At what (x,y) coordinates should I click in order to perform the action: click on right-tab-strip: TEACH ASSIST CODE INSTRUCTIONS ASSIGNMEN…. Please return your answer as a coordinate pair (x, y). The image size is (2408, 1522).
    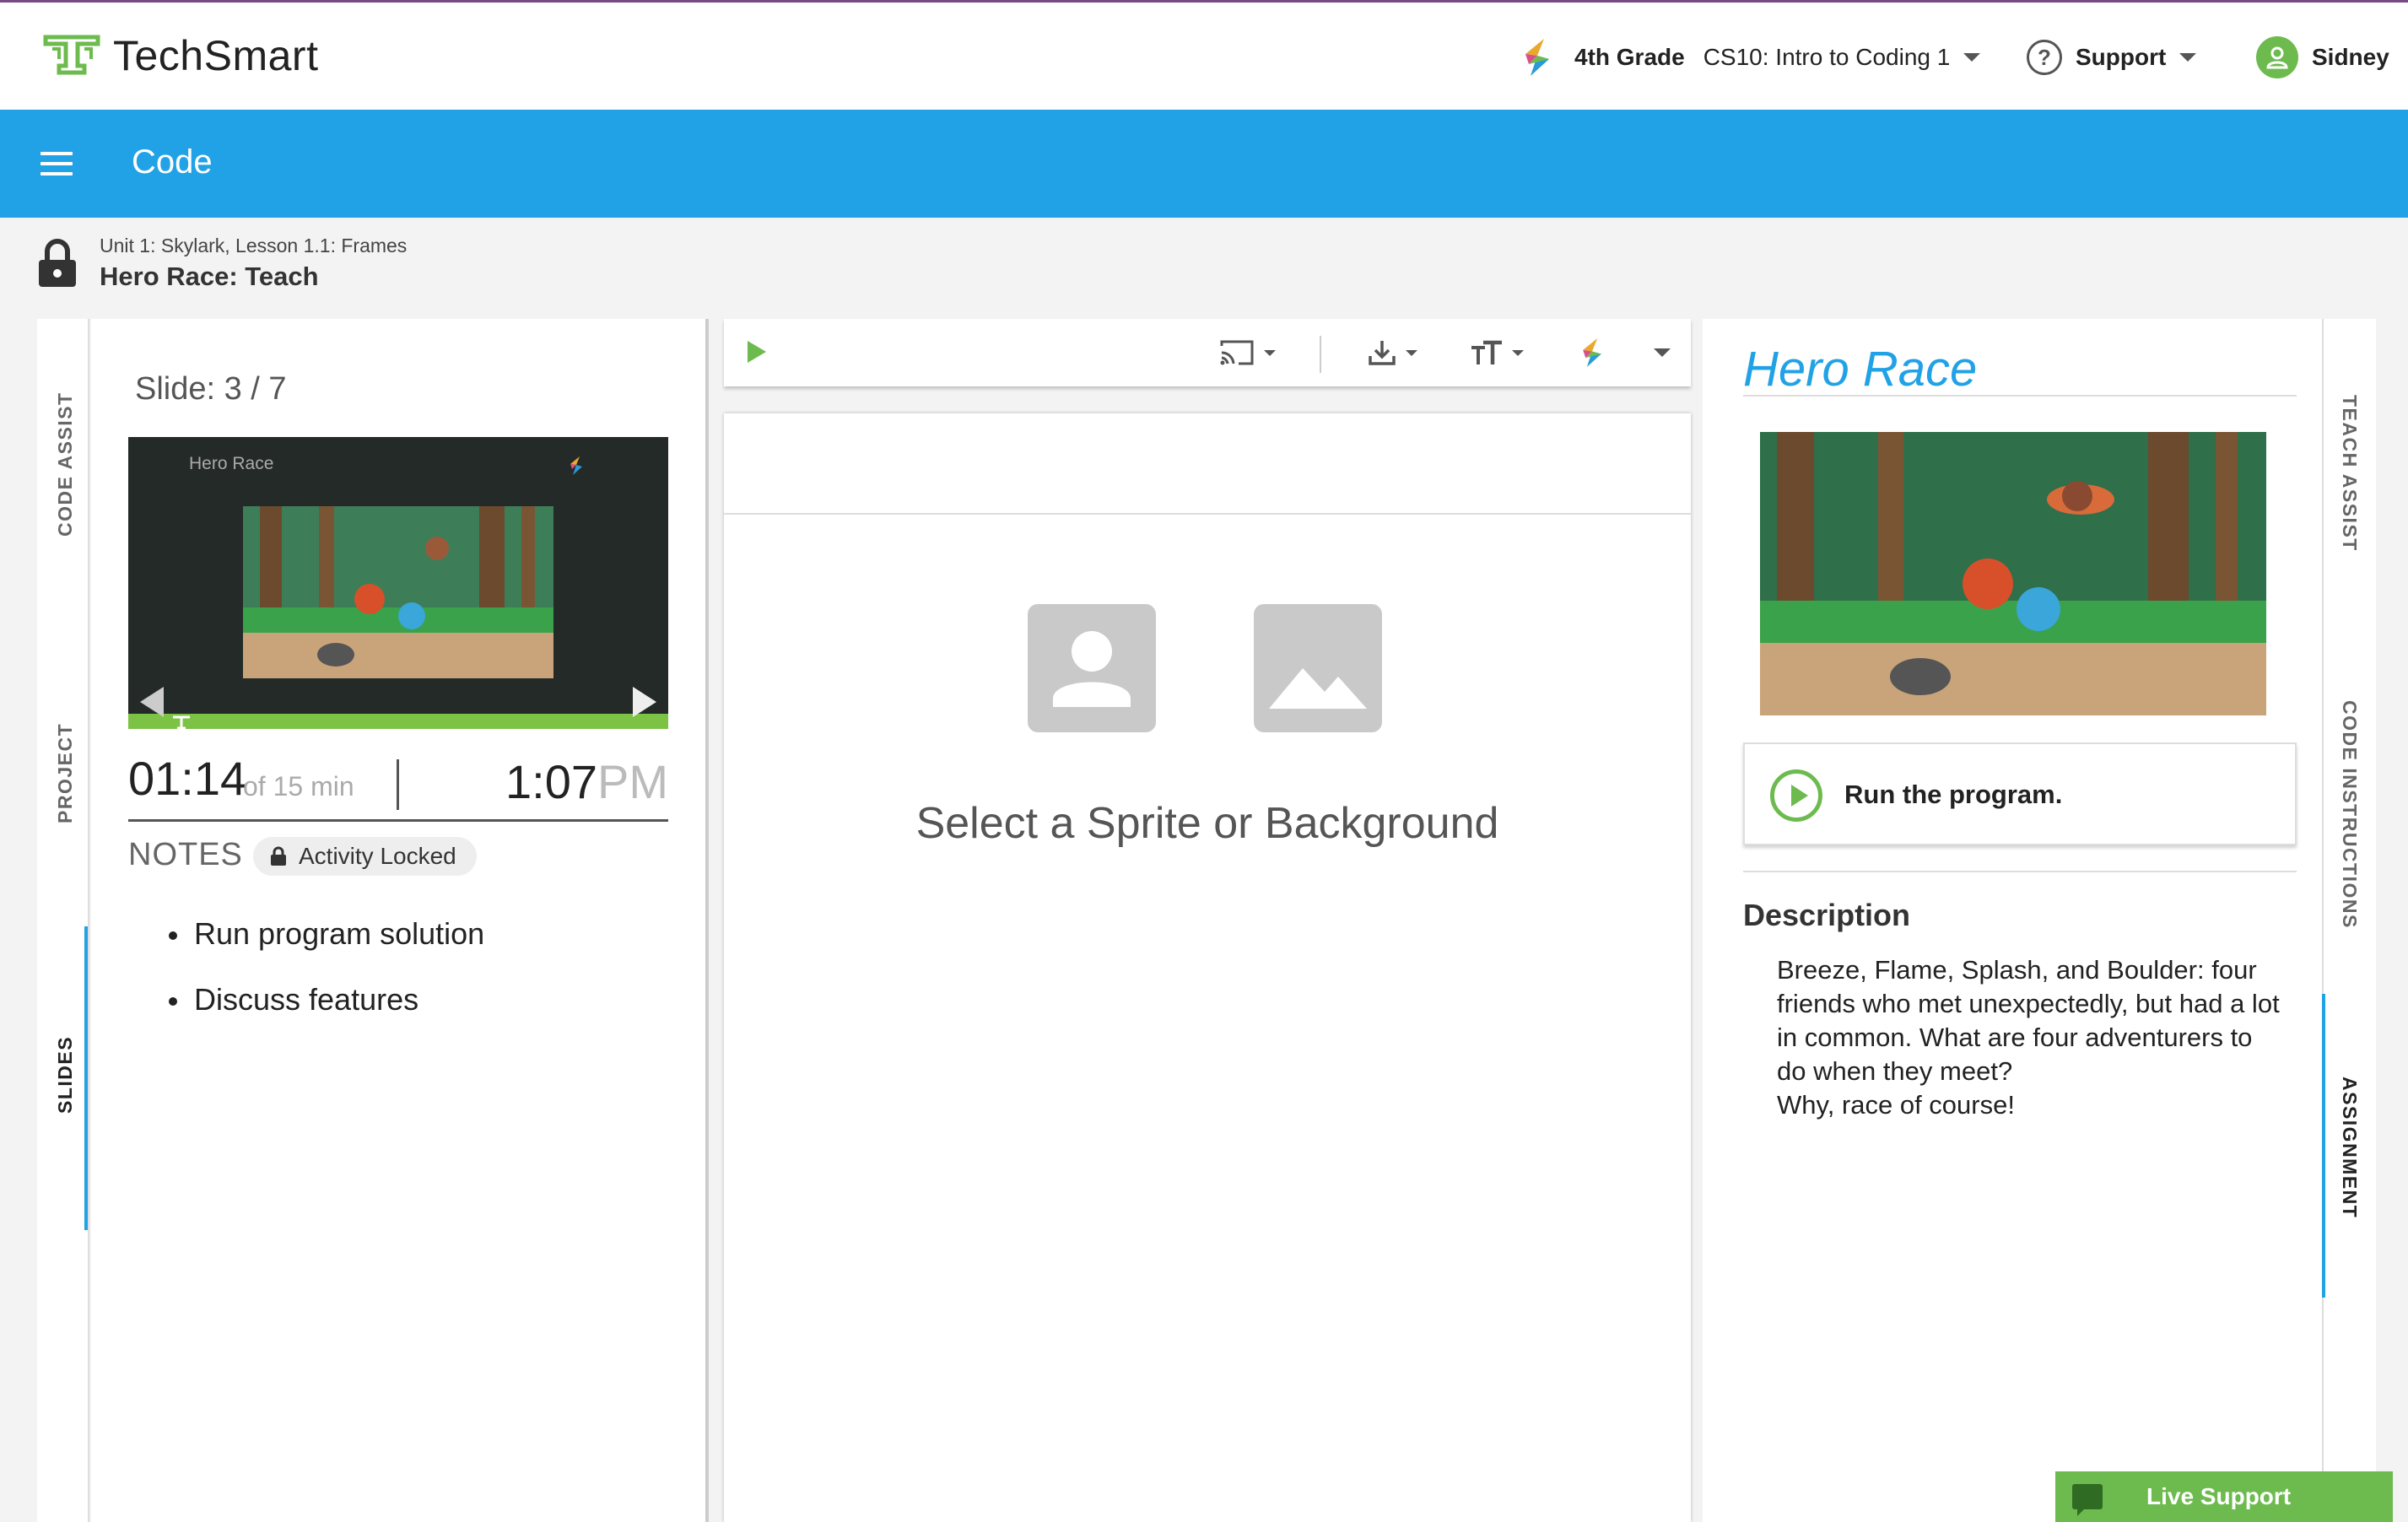
    Looking at the image, I should click on (2349, 920).